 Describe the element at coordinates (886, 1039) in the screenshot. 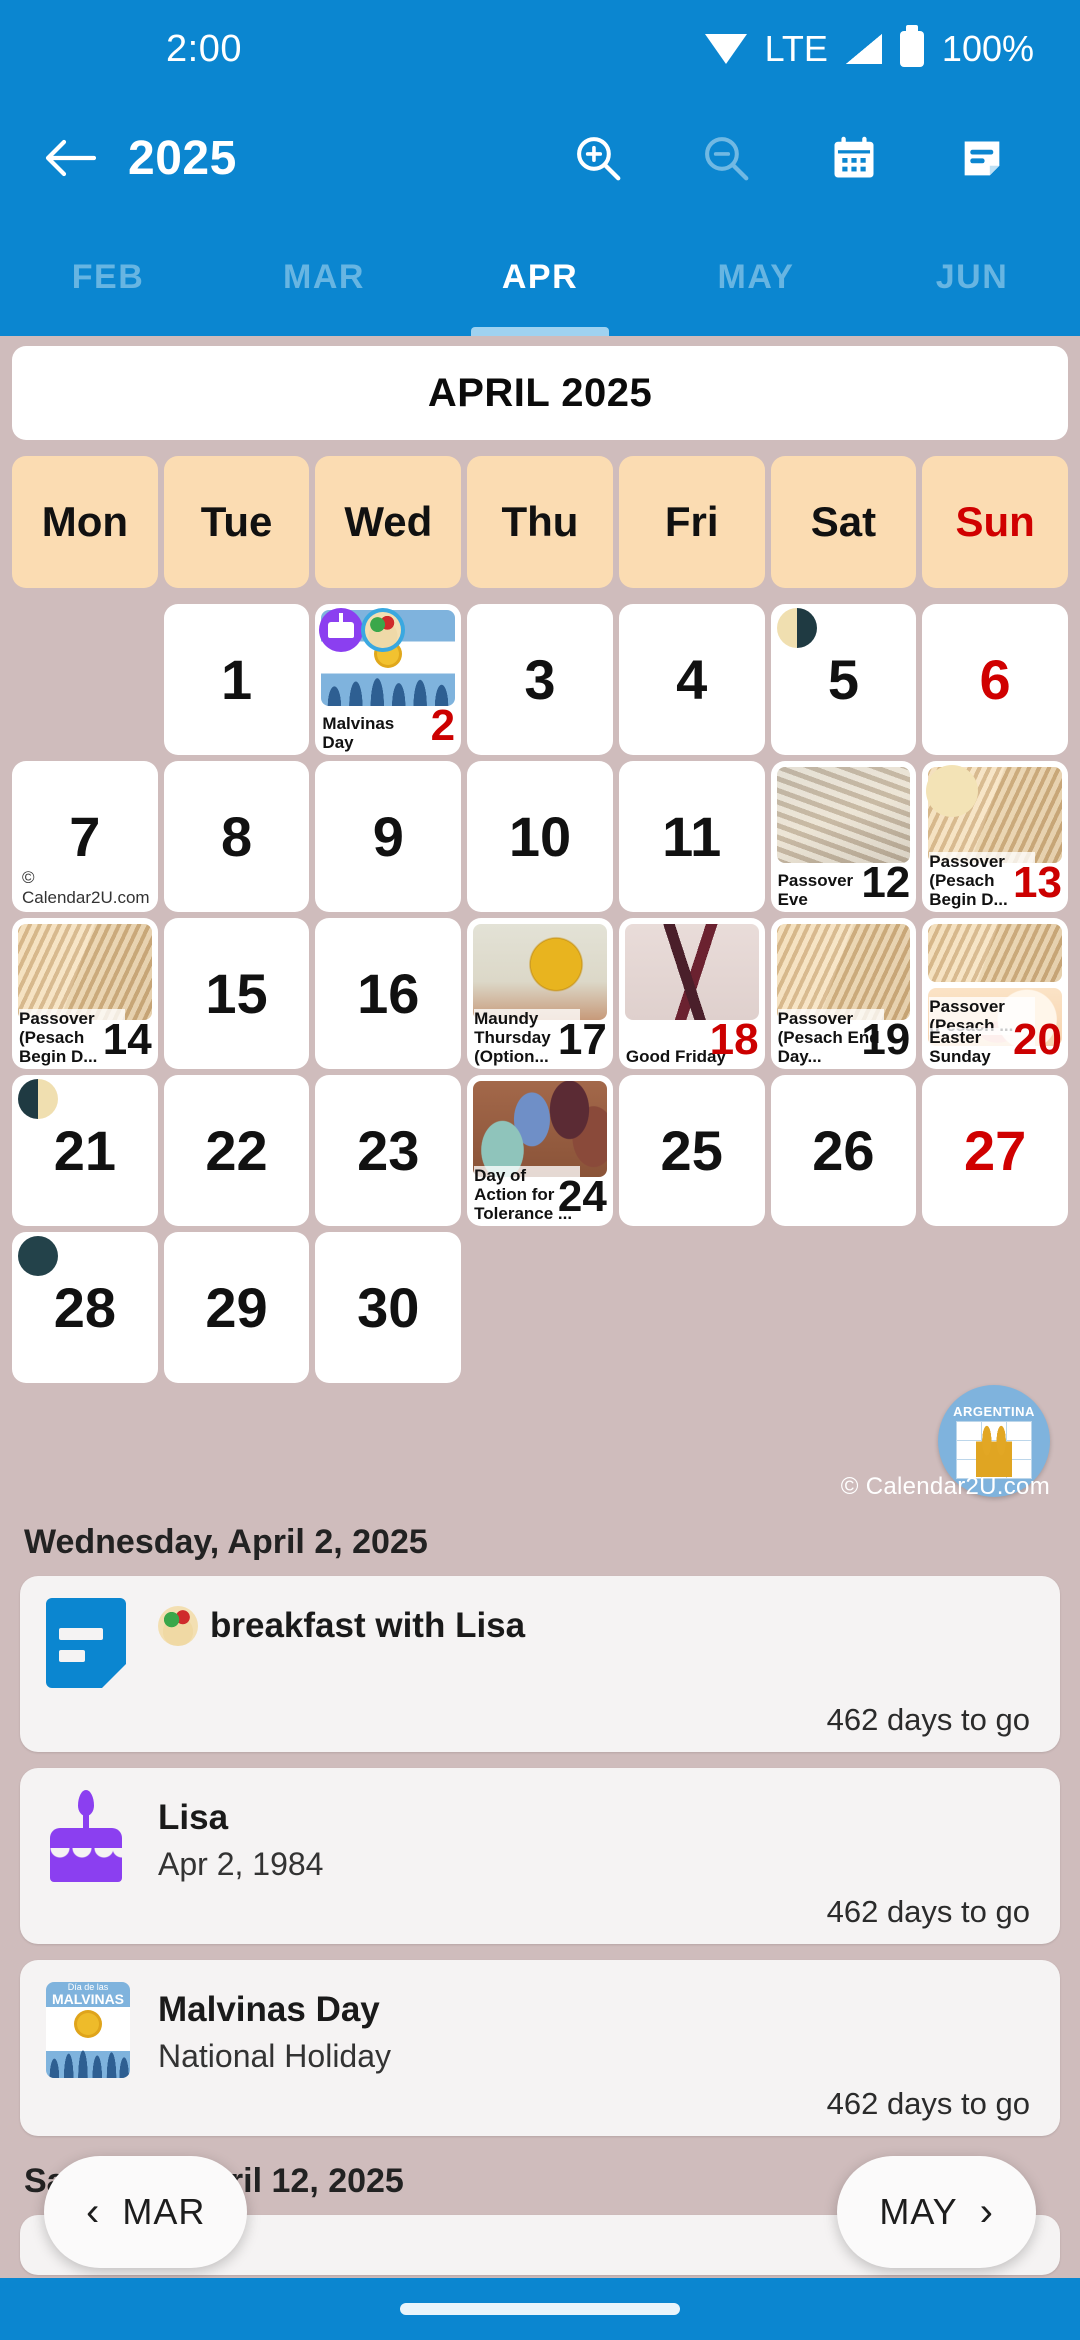

I see `day-number: 19` at that location.